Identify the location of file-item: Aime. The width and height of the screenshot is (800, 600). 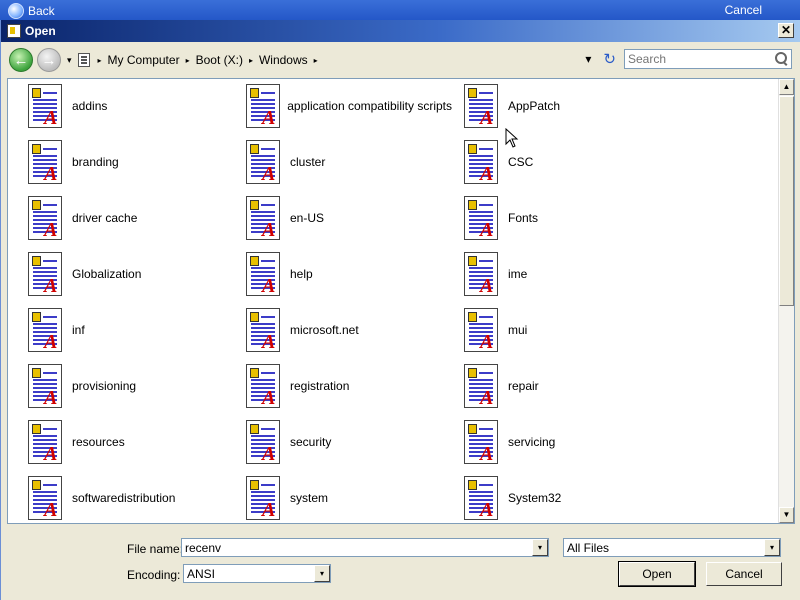
(561, 274).